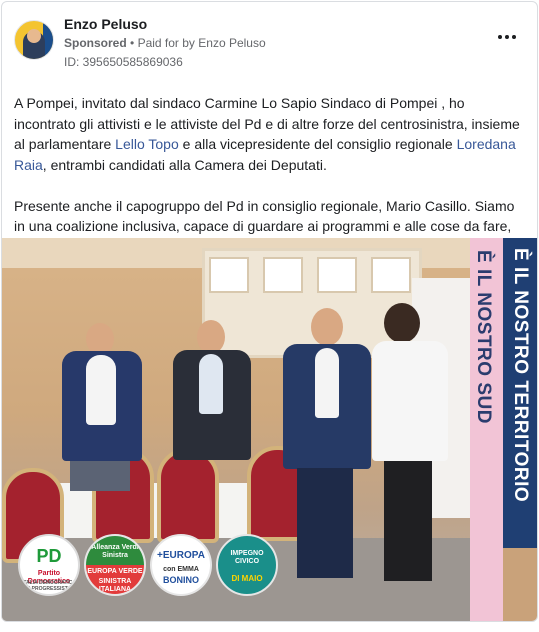 Image resolution: width=539 pixels, height=632 pixels. I want to click on sponsored-line: Sponsored • Paid for by Enzo Peluso, so click(165, 43).